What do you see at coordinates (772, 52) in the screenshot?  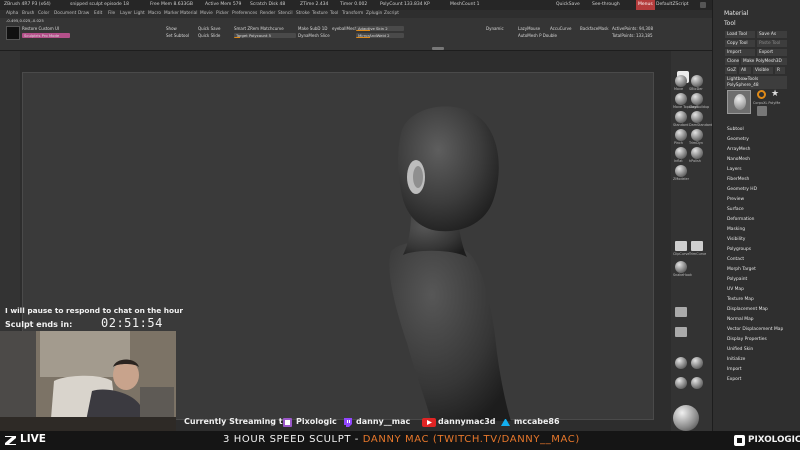 I see `export-tool-button: Export` at bounding box center [772, 52].